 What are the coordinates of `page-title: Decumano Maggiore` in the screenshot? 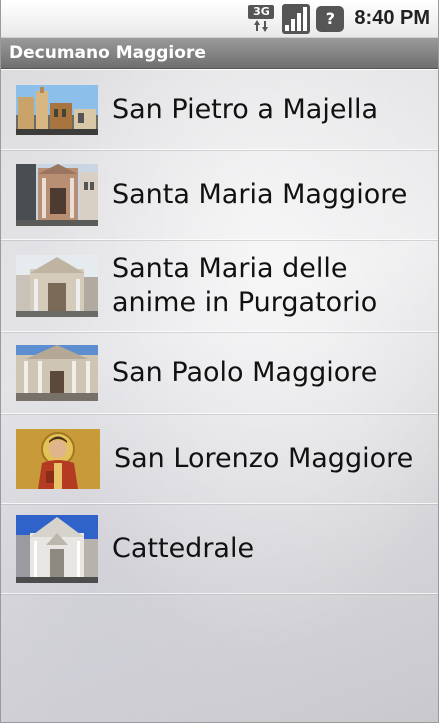 It's located at (219, 53).